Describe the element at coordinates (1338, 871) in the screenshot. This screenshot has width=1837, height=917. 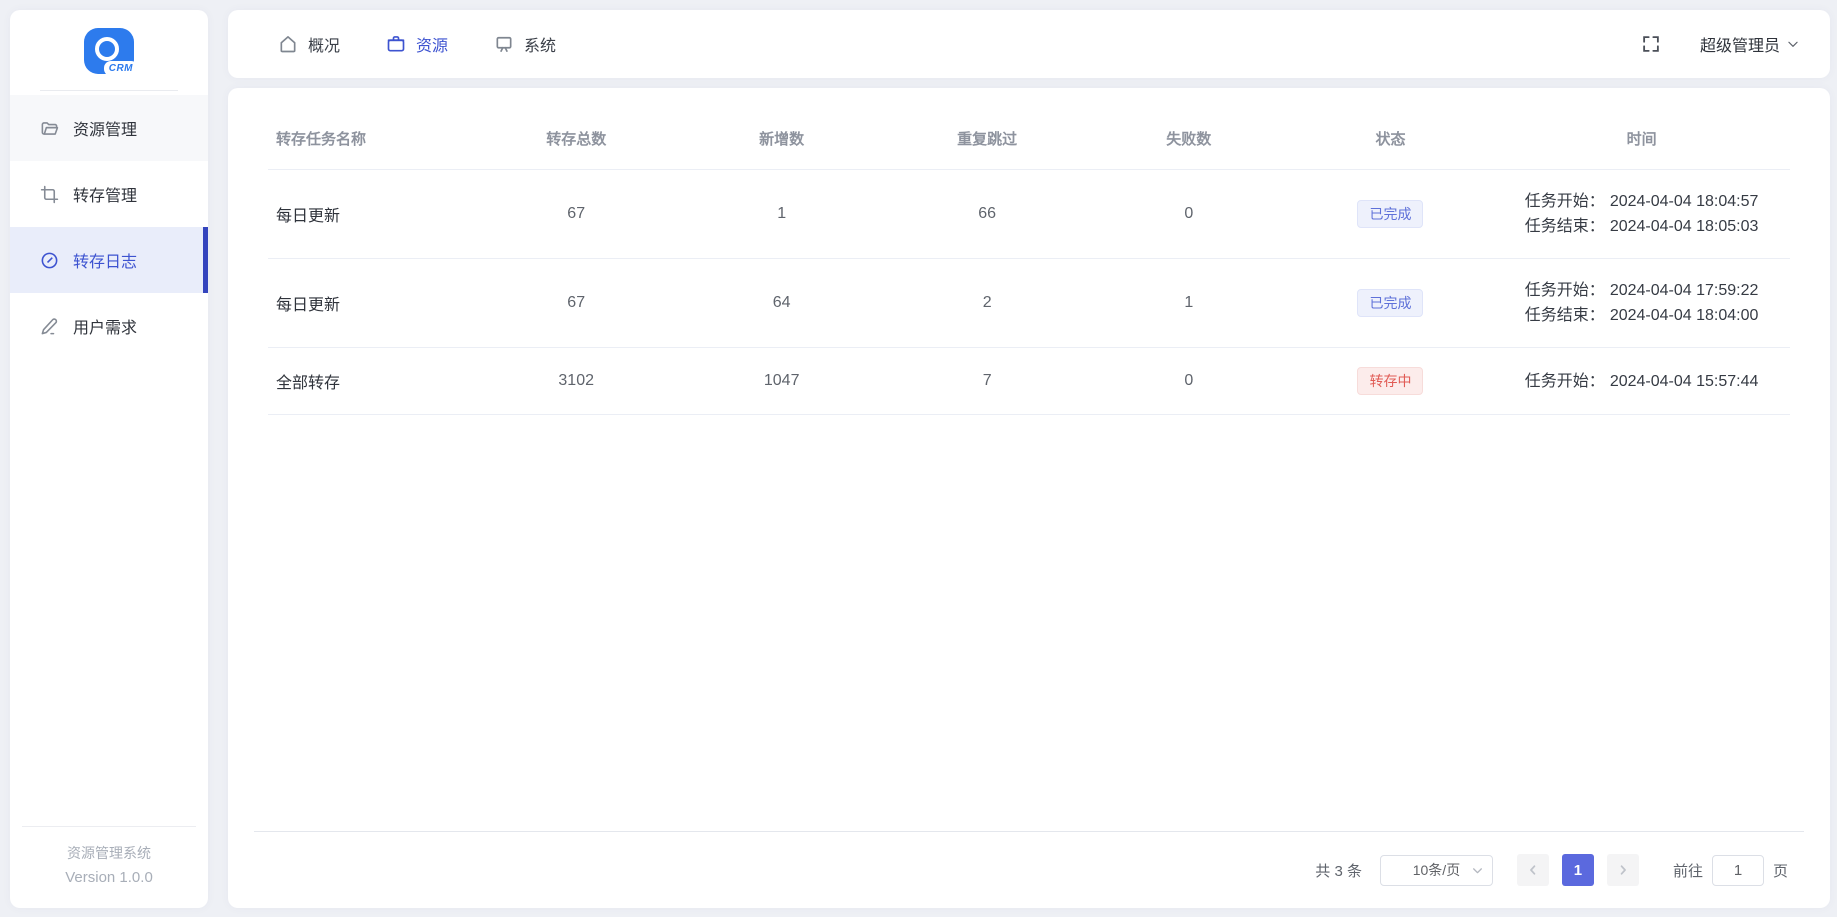
I see `pagination-total: 共 3 条` at that location.